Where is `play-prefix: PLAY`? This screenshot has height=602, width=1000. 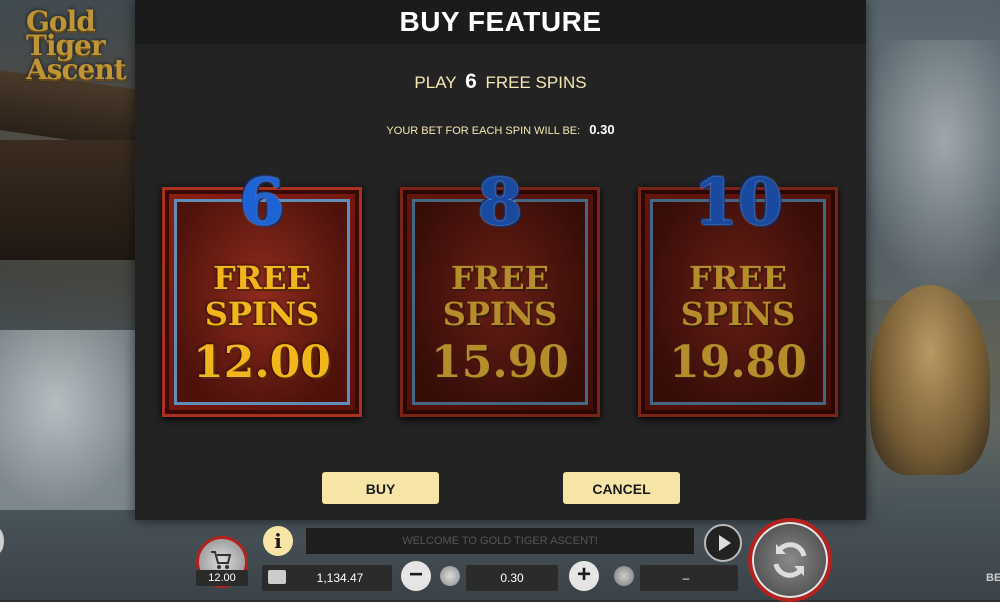
play-prefix: PLAY is located at coordinates (435, 82).